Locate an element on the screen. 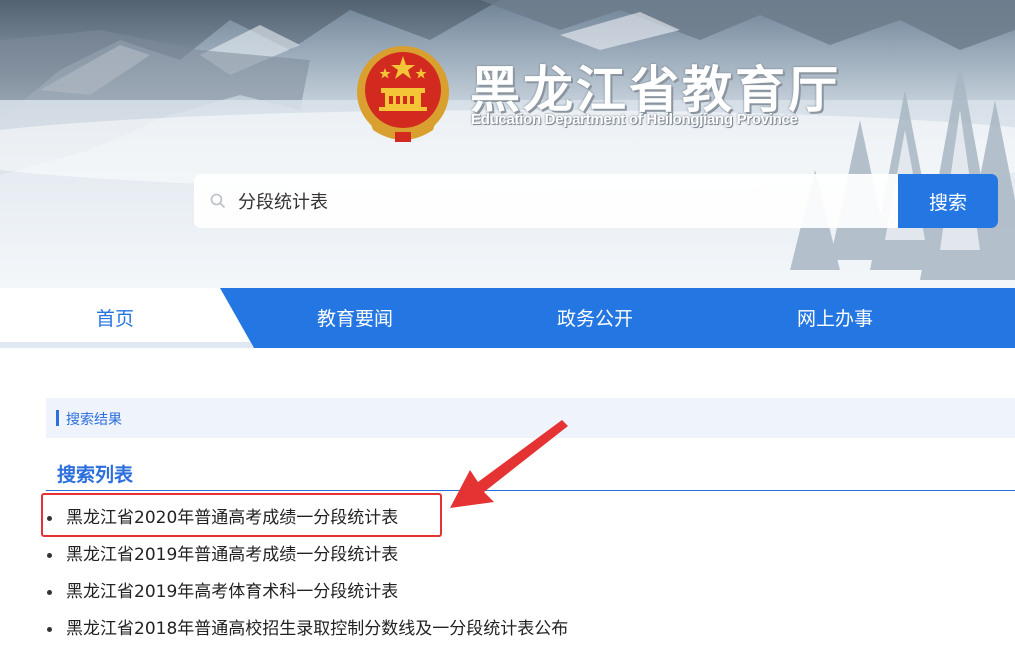  search-icon is located at coordinates (218, 201).